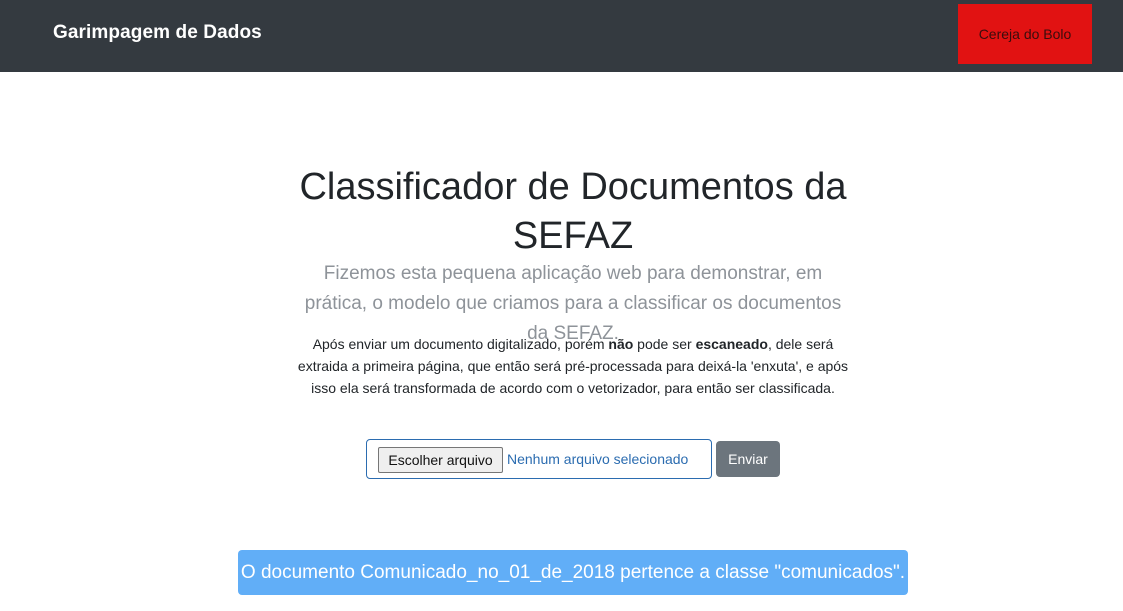 This screenshot has height=611, width=1123. I want to click on navbar: Garimpagem de Dados Cereja do Bolo, so click(561, 36).